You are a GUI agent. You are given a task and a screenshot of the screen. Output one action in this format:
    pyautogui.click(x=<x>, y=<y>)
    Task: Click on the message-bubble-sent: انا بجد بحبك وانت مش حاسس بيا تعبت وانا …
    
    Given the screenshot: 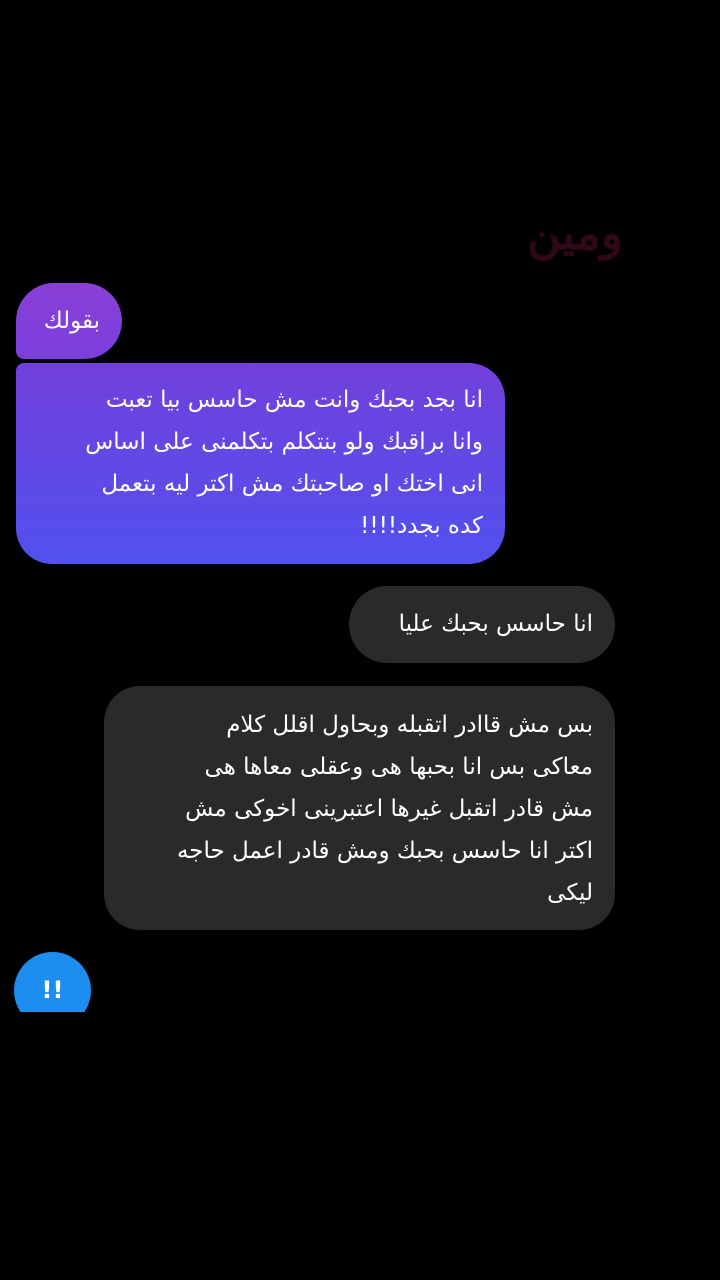 What is the action you would take?
    pyautogui.click(x=260, y=463)
    